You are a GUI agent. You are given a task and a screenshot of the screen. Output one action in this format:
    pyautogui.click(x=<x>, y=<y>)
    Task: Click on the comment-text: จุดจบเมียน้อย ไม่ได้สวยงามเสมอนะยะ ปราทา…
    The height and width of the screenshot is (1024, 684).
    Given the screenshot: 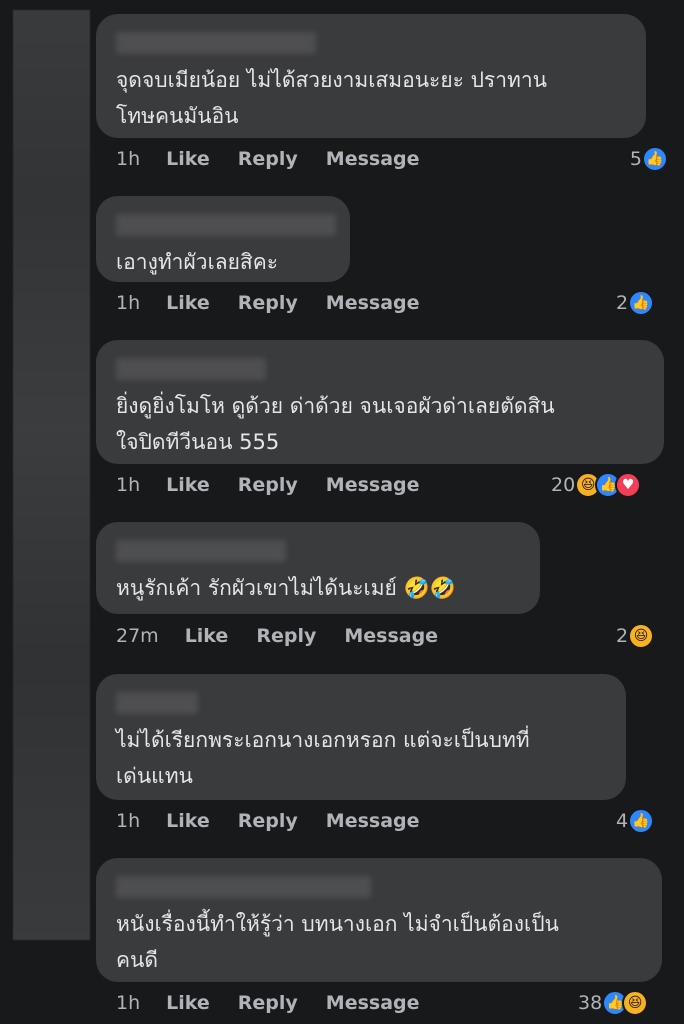 What is the action you would take?
    pyautogui.click(x=331, y=98)
    